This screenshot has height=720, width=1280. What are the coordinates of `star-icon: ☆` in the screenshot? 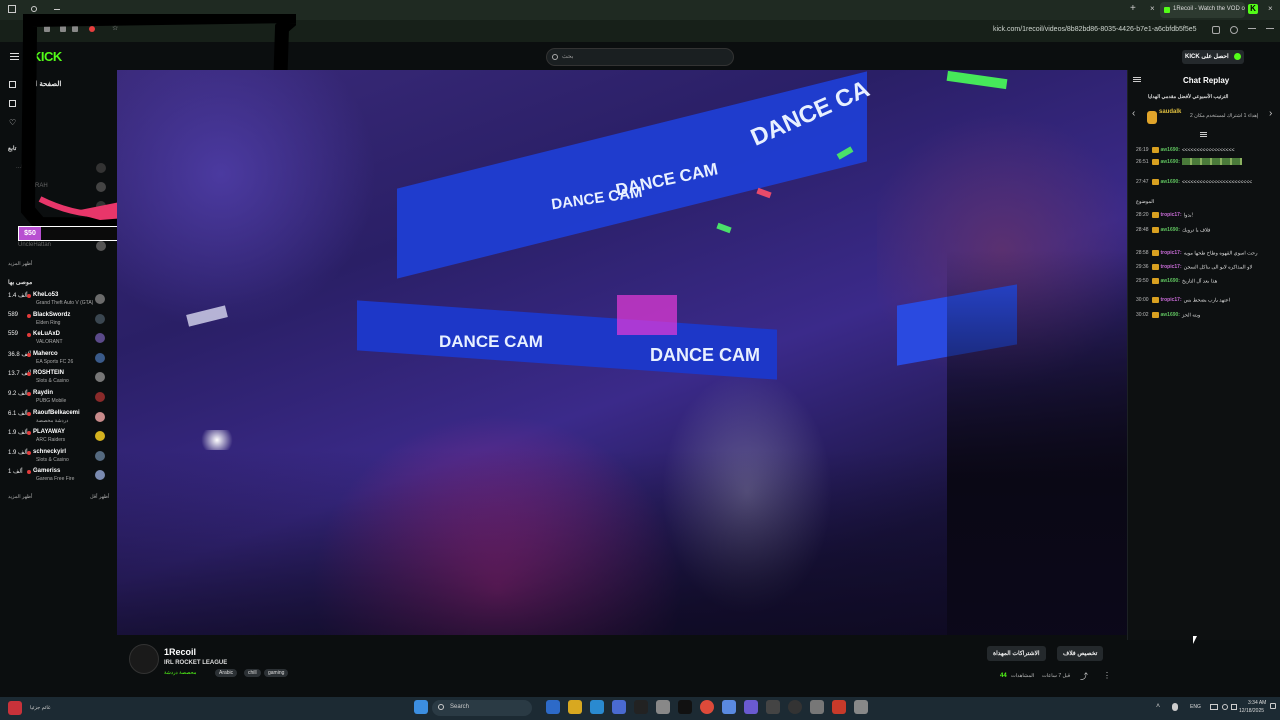 It's located at (115, 28).